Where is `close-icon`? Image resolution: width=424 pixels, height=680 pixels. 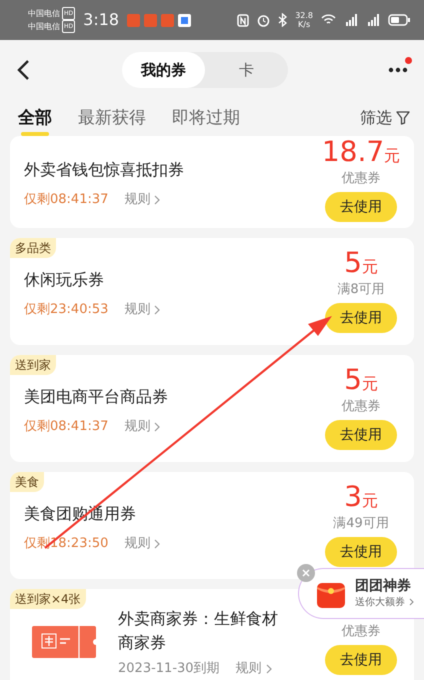
close-icon is located at coordinates (306, 573).